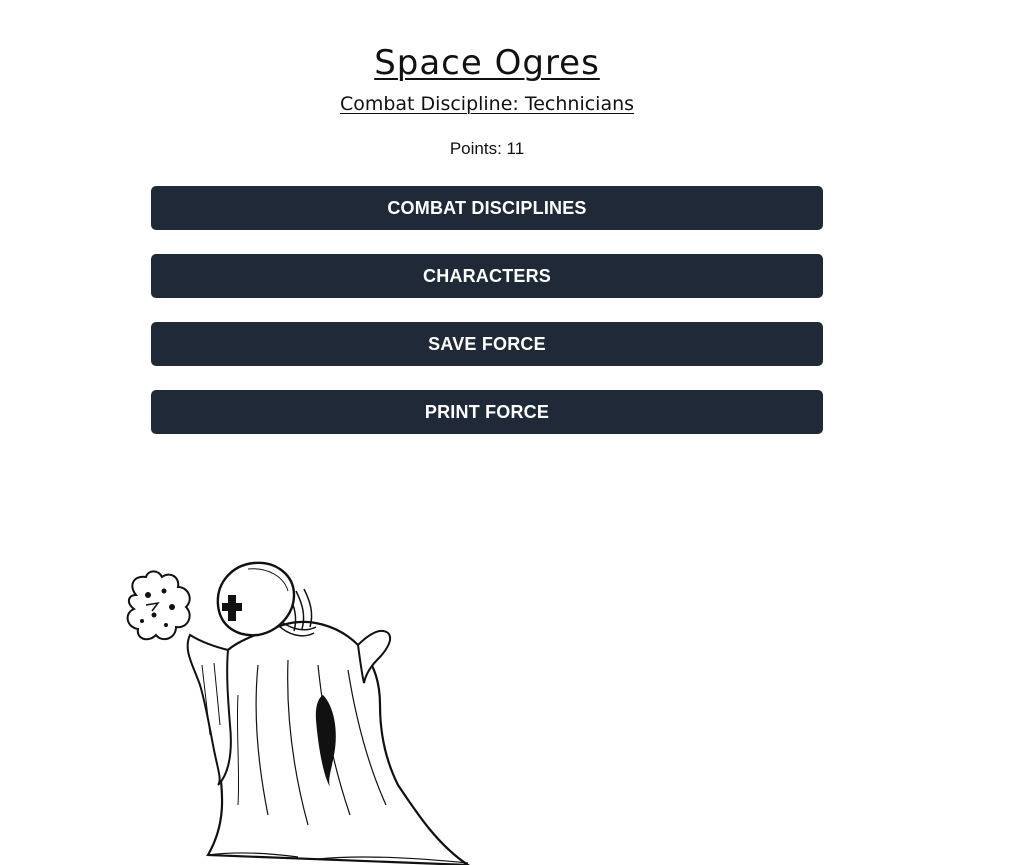  Describe the element at coordinates (487, 208) in the screenshot. I see `combat-disciplines-button: COMBAT DISCIPLINES` at that location.